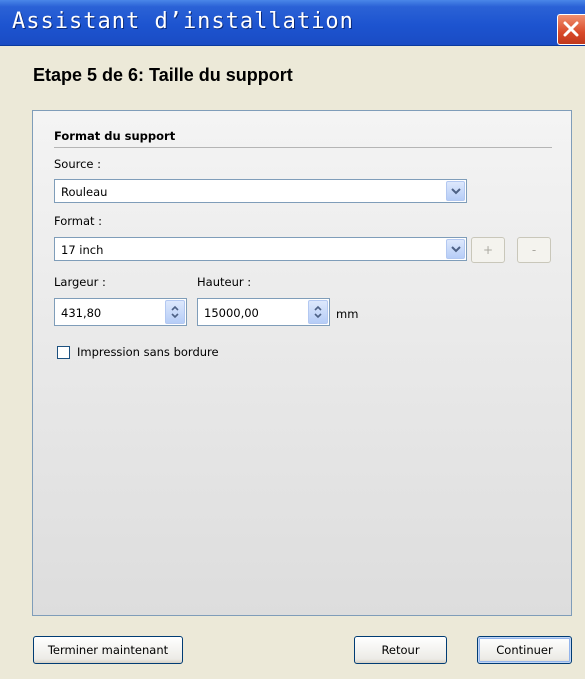  I want to click on window-title: Assistant d’installation, so click(183, 21).